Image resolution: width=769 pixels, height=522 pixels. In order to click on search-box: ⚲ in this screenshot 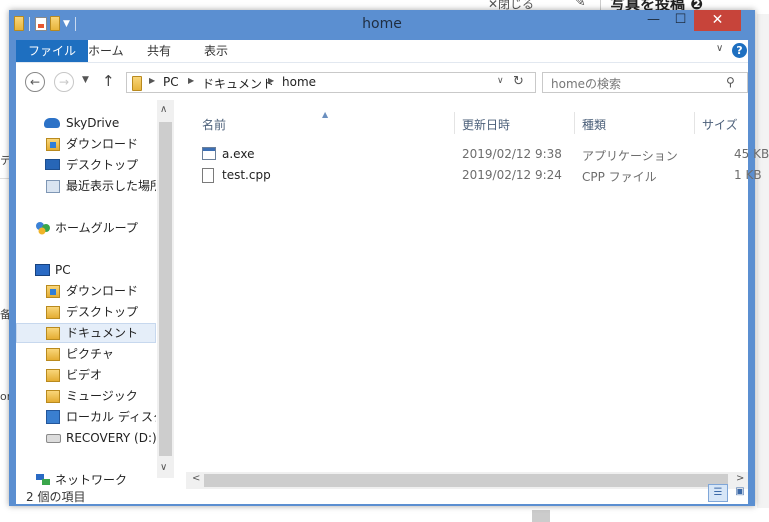, I will do `click(645, 82)`.